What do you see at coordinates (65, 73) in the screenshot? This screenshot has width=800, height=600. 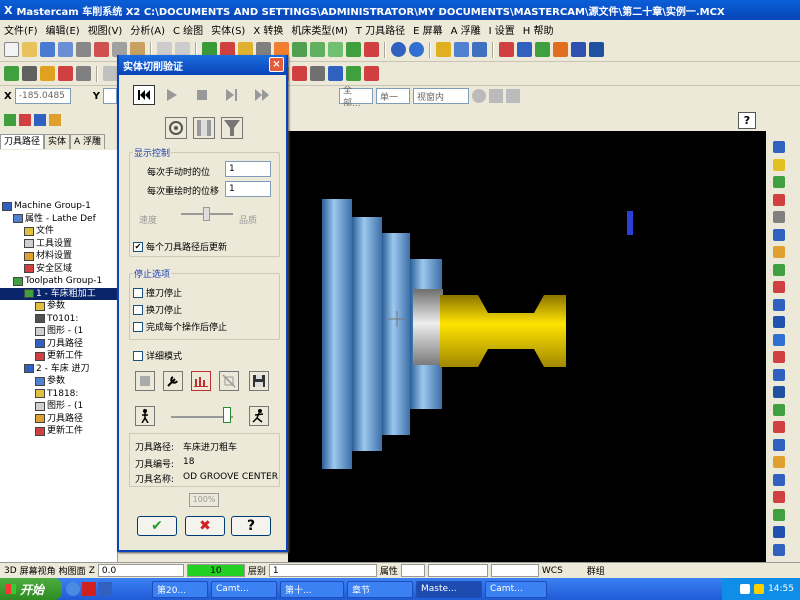 I see `fillet-icon` at bounding box center [65, 73].